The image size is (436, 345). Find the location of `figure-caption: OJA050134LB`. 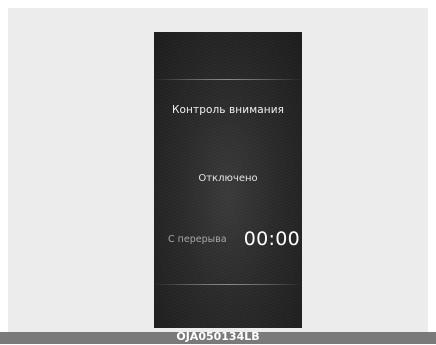

figure-caption: OJA050134LB is located at coordinates (218, 336).